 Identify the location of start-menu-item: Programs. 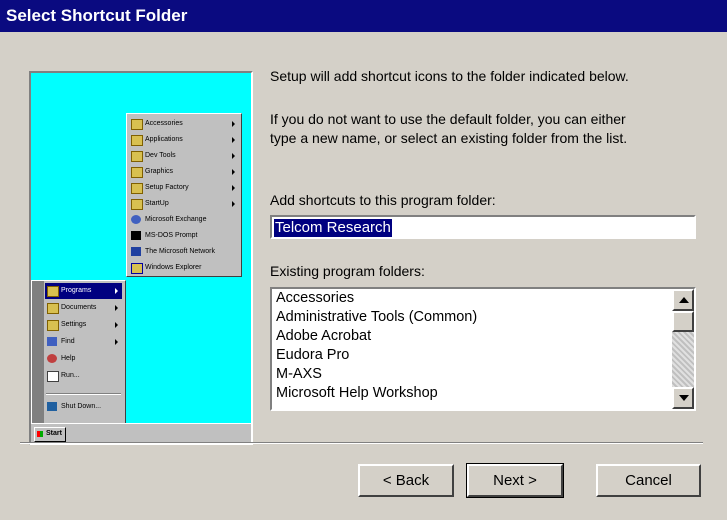
(83, 291).